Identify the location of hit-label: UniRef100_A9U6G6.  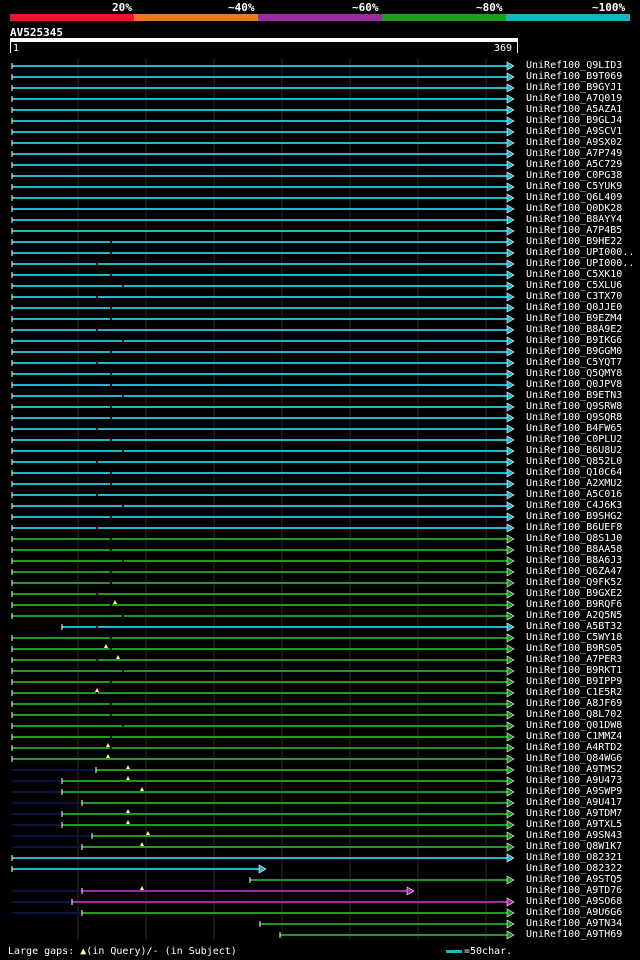
(574, 912).